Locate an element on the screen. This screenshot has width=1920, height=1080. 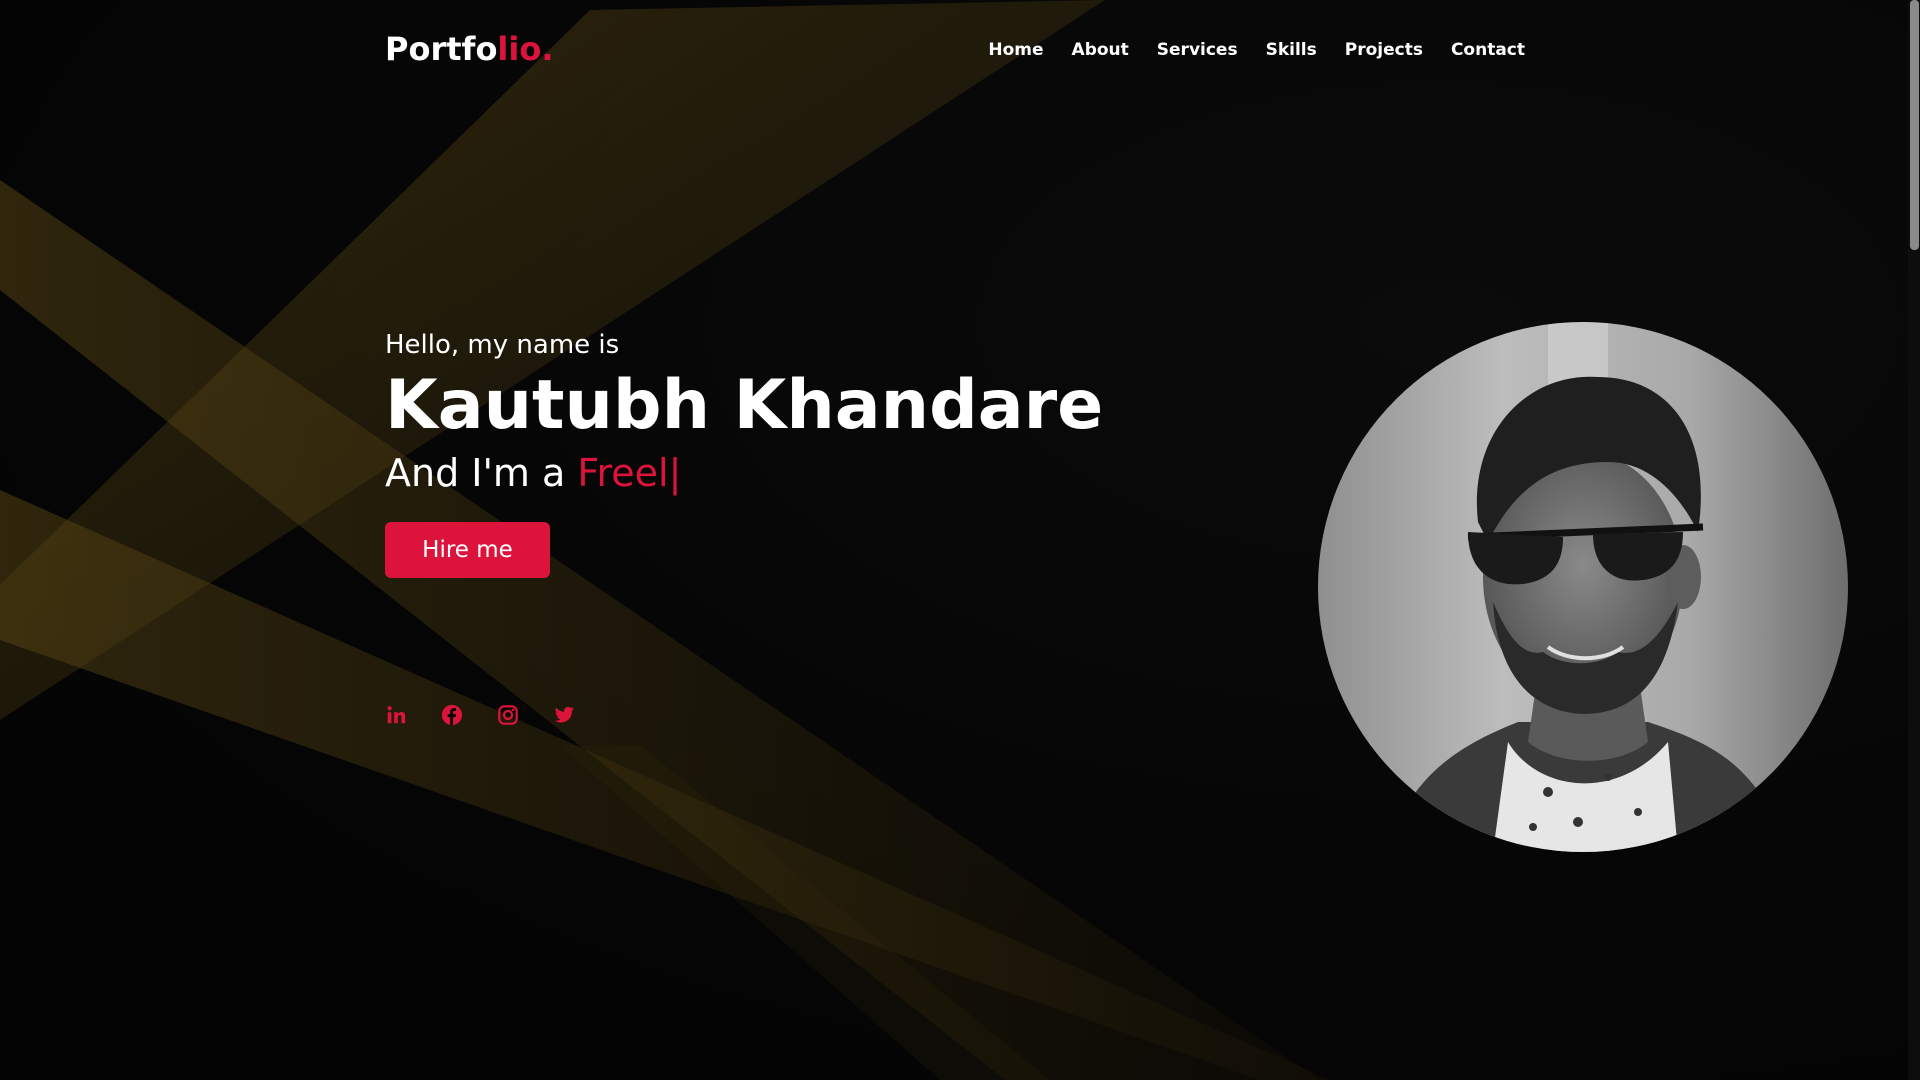
instagram-icon is located at coordinates (508, 715).